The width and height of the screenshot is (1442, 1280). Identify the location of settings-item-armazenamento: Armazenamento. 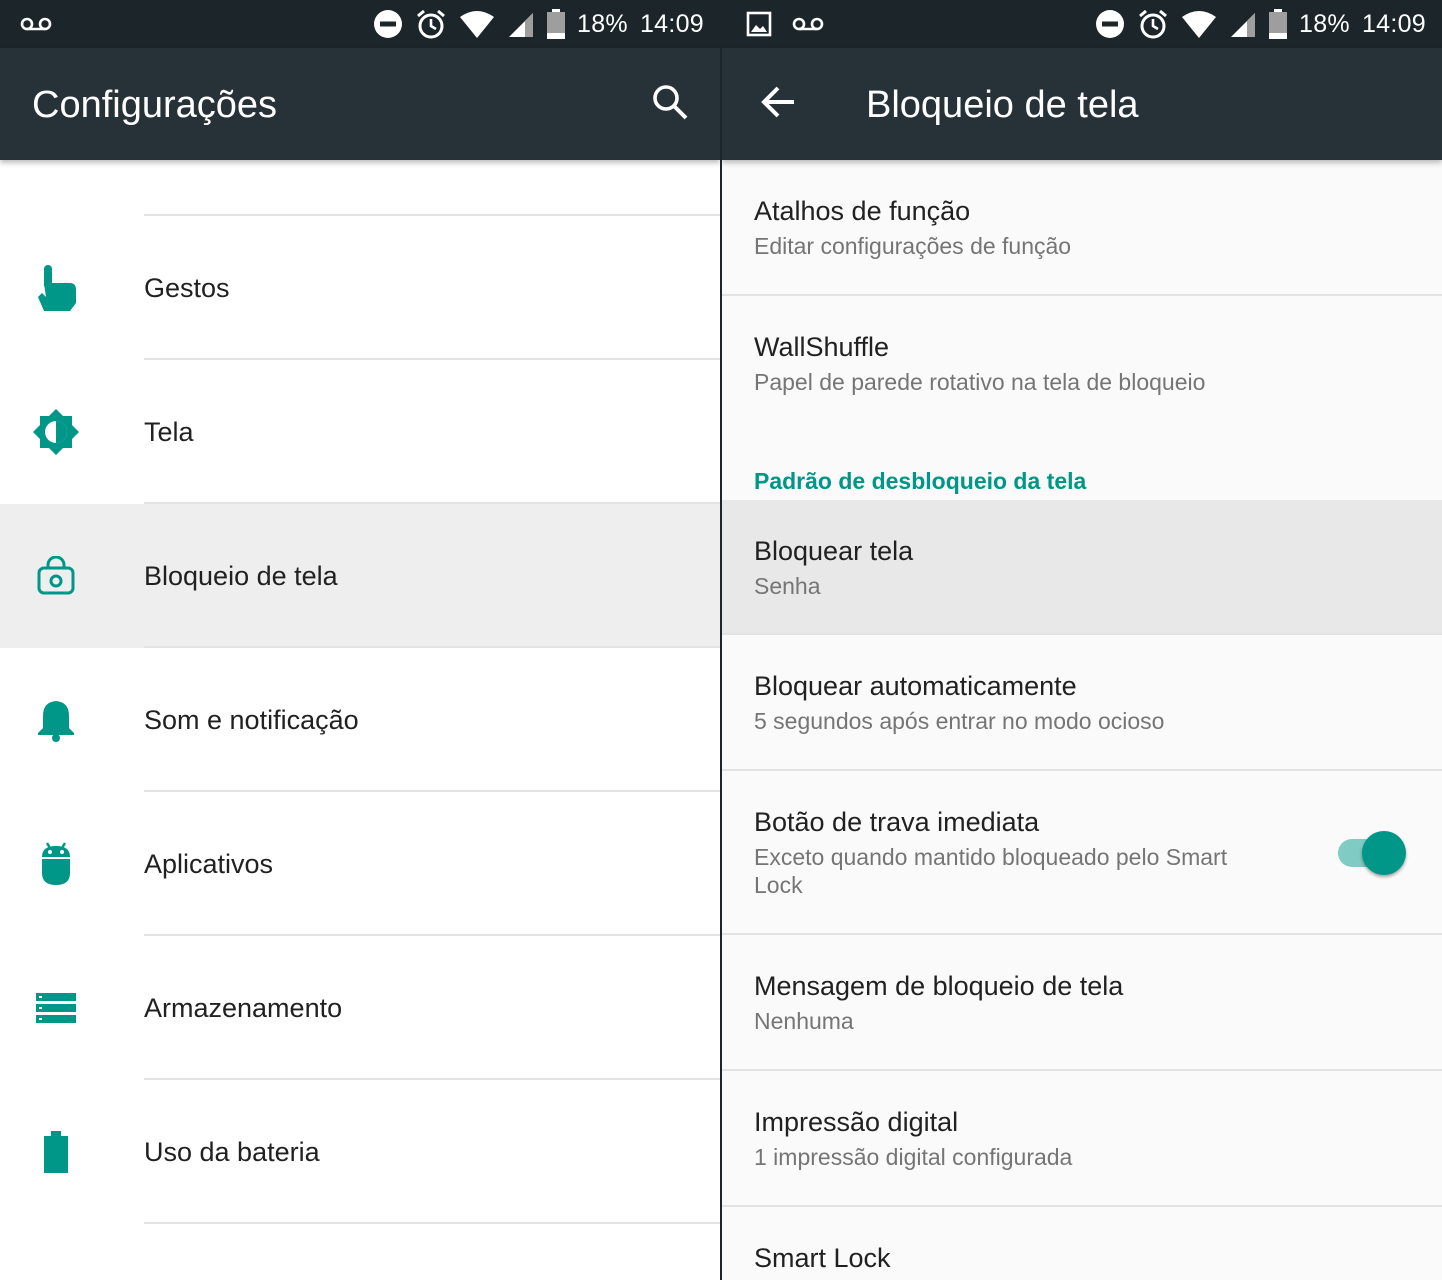
(360, 1008).